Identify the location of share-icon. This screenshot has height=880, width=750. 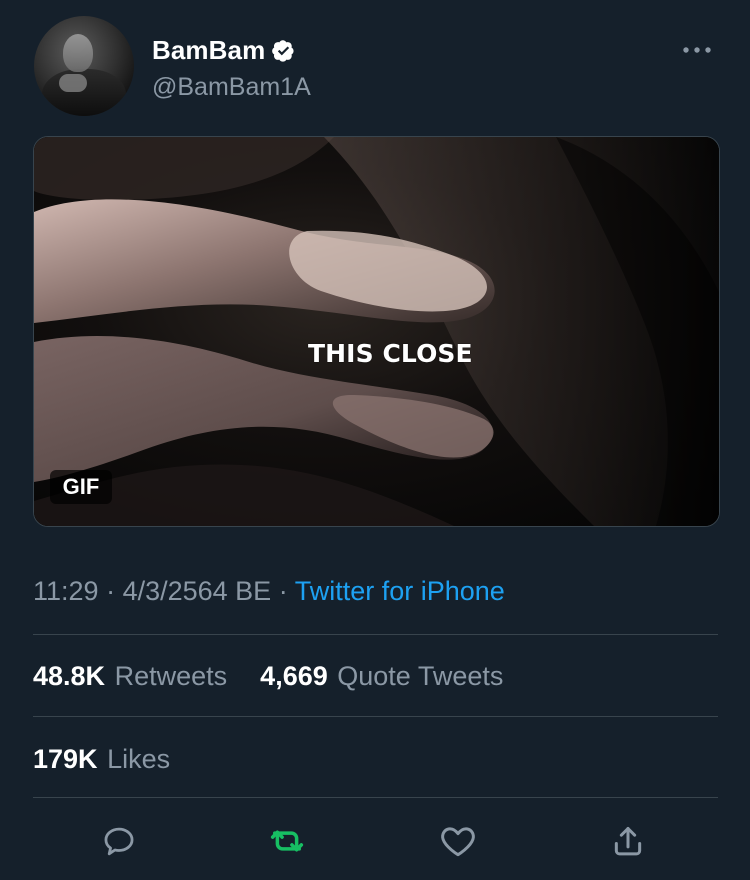
(628, 841).